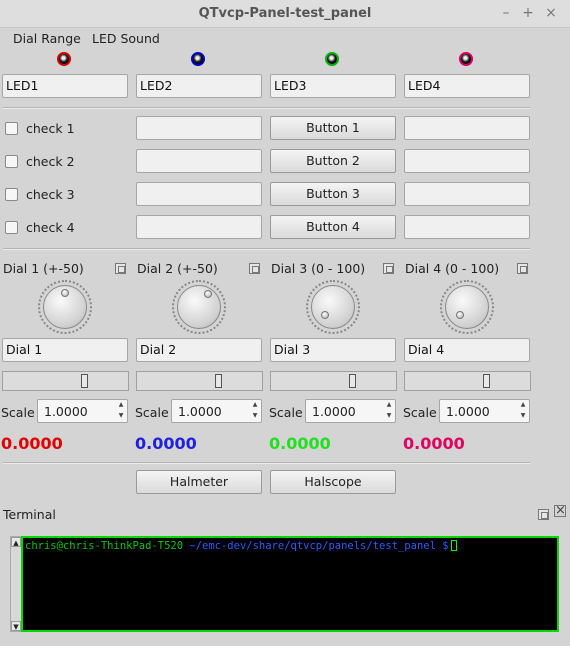  I want to click on dial-4-value: 0.0000, so click(434, 443).